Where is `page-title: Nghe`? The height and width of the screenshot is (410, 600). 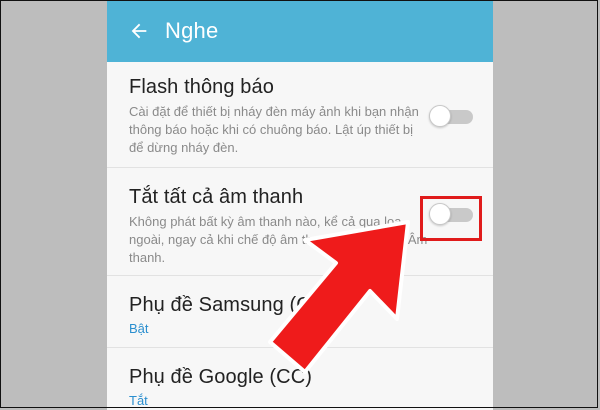 page-title: Nghe is located at coordinates (192, 30).